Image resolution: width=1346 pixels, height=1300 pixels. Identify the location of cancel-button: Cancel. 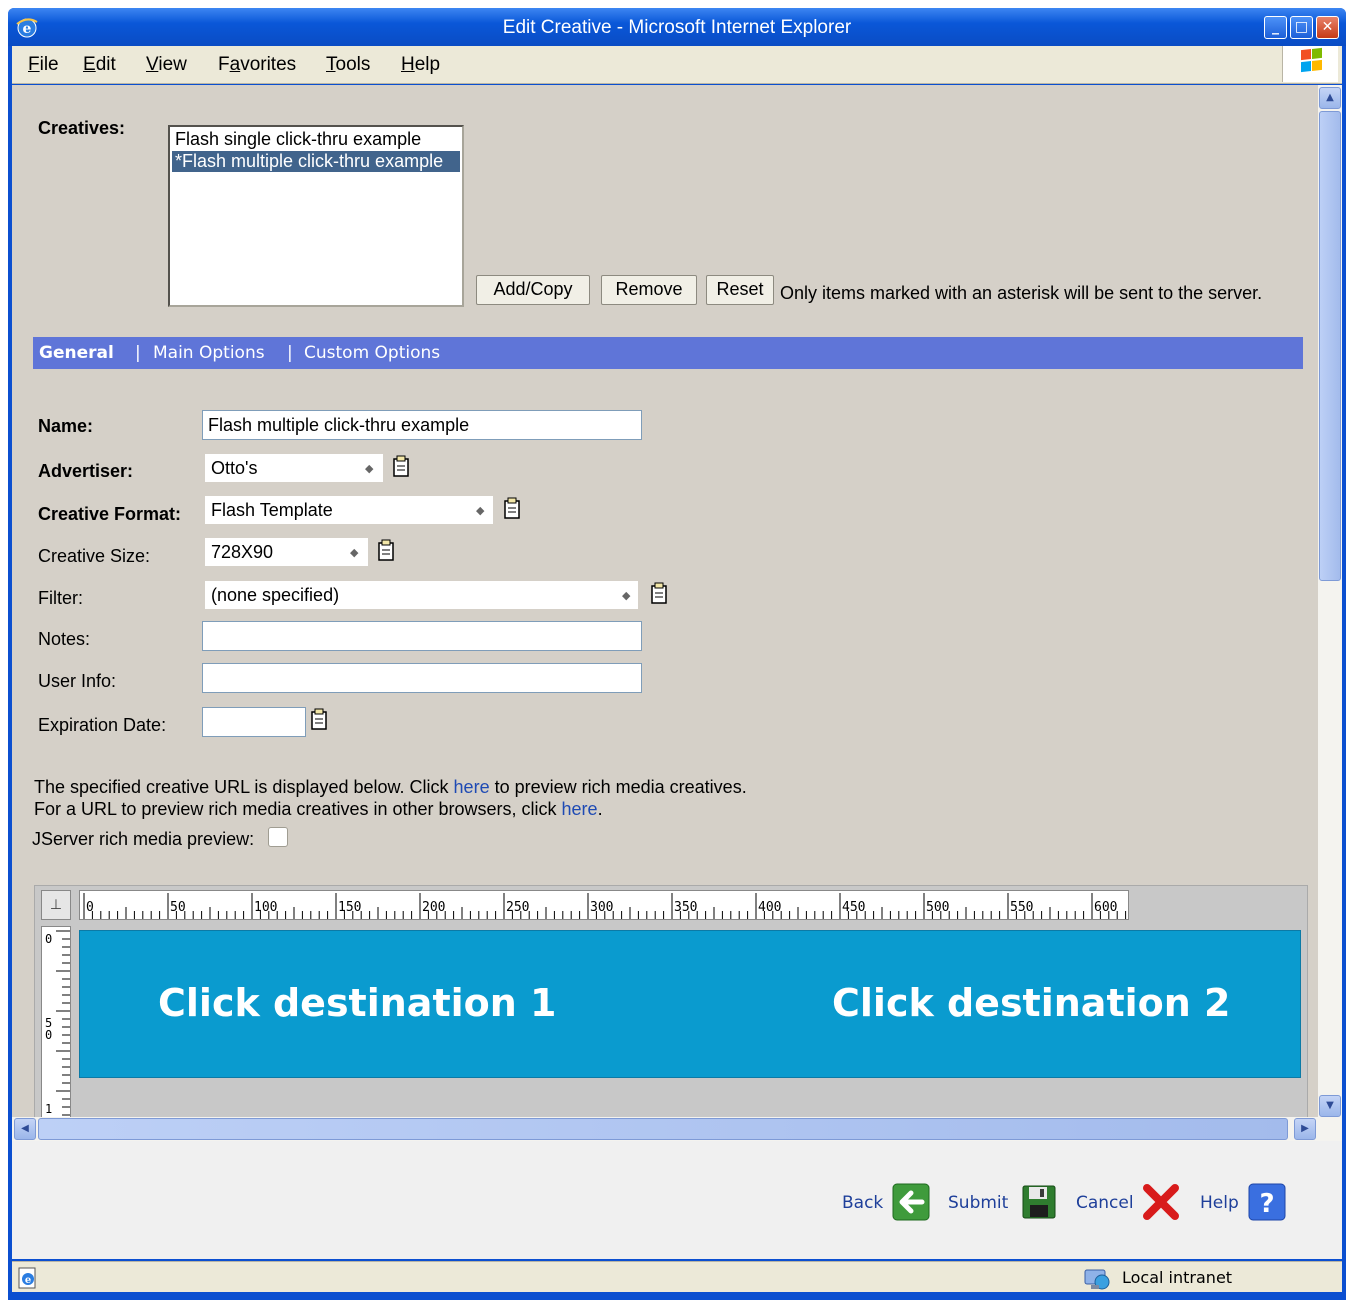
(1105, 1203).